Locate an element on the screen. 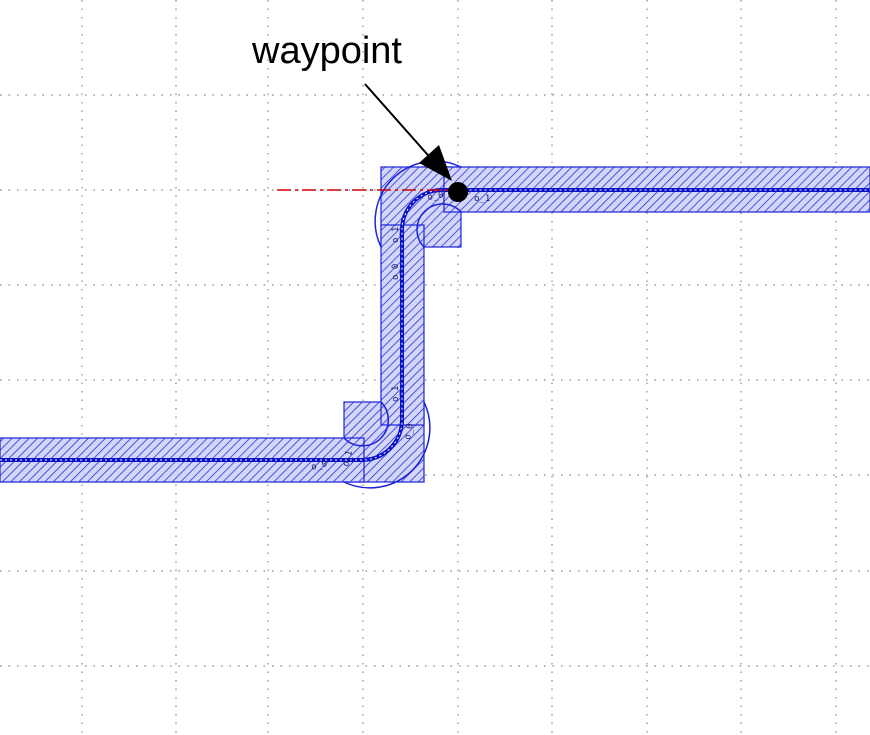 This screenshot has width=870, height=735. port-label: o_0 is located at coordinates (396, 272).